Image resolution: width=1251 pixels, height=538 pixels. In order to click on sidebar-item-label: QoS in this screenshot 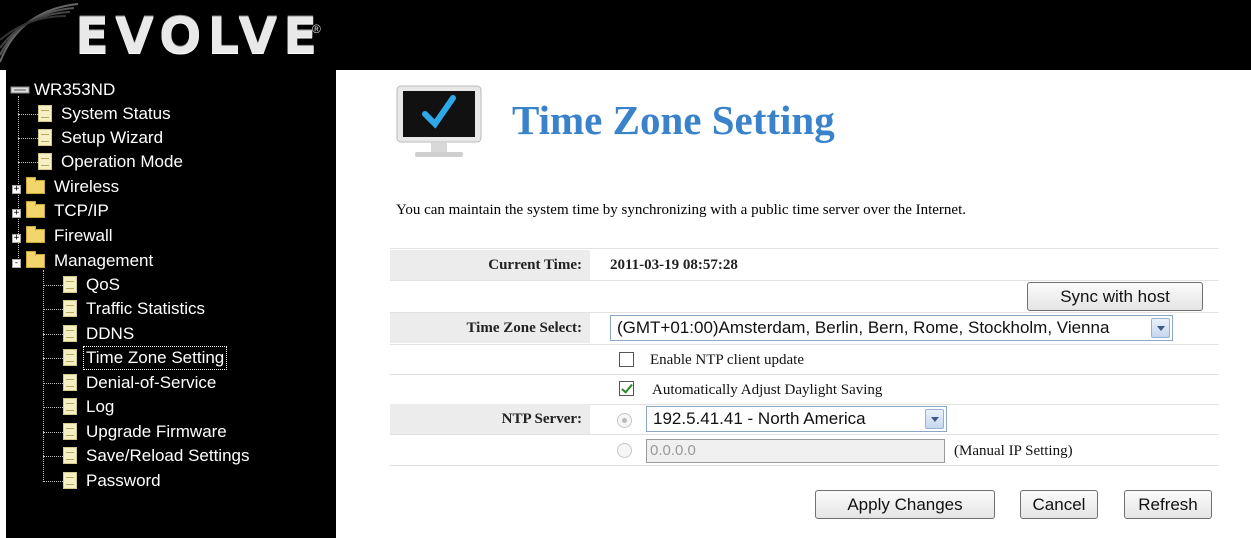, I will do `click(103, 284)`.